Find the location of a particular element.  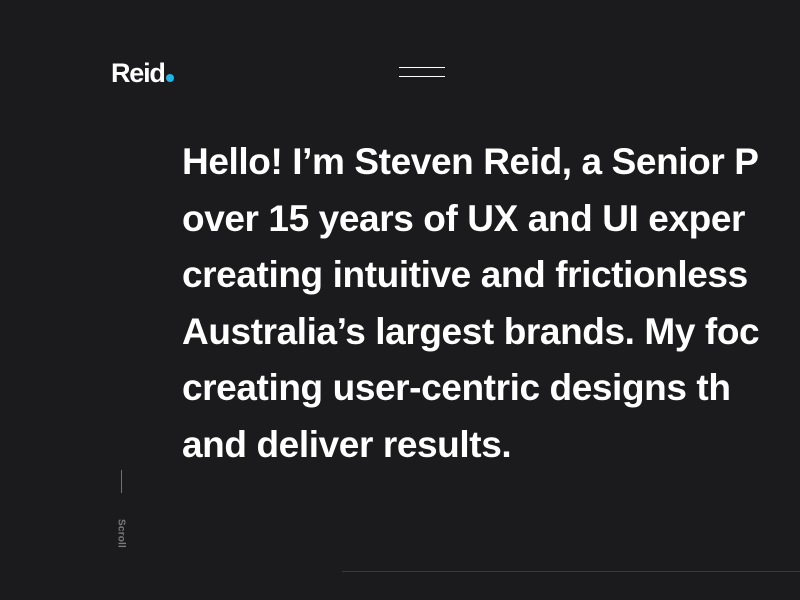

menu-line-top is located at coordinates (422, 67).